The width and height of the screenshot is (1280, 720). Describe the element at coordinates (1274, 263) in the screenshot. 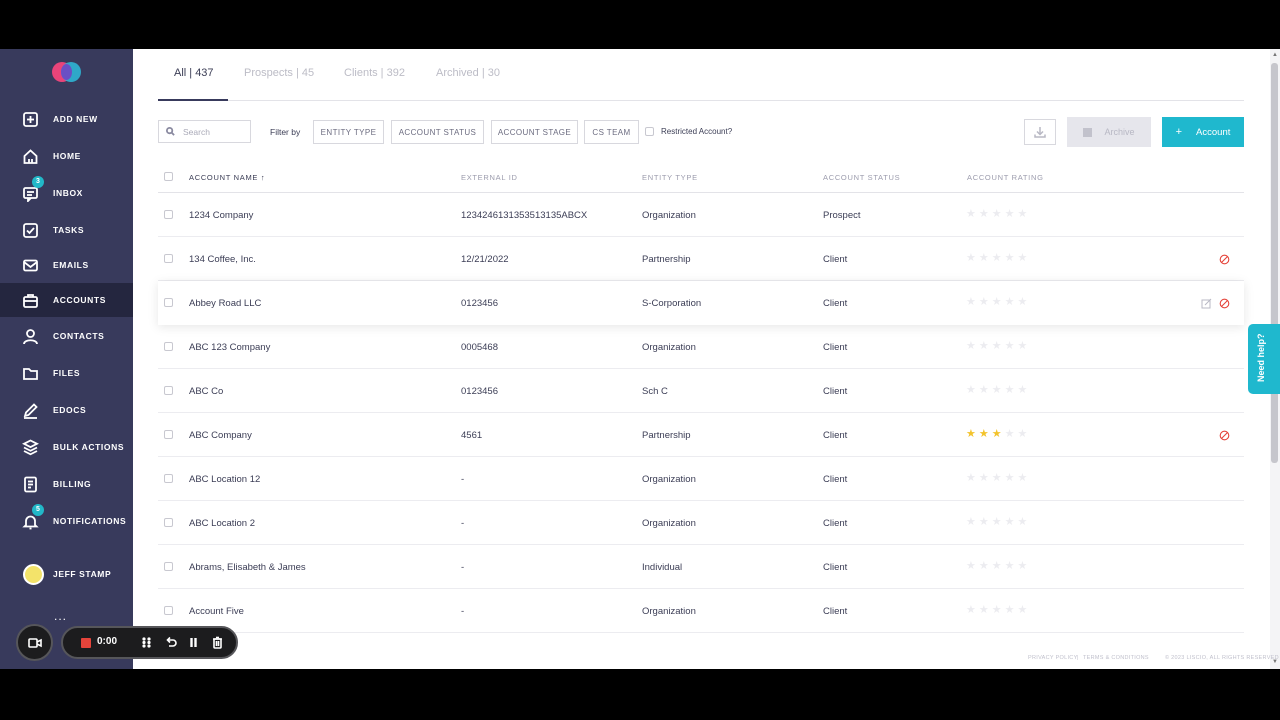

I see `scroll-thumb` at that location.